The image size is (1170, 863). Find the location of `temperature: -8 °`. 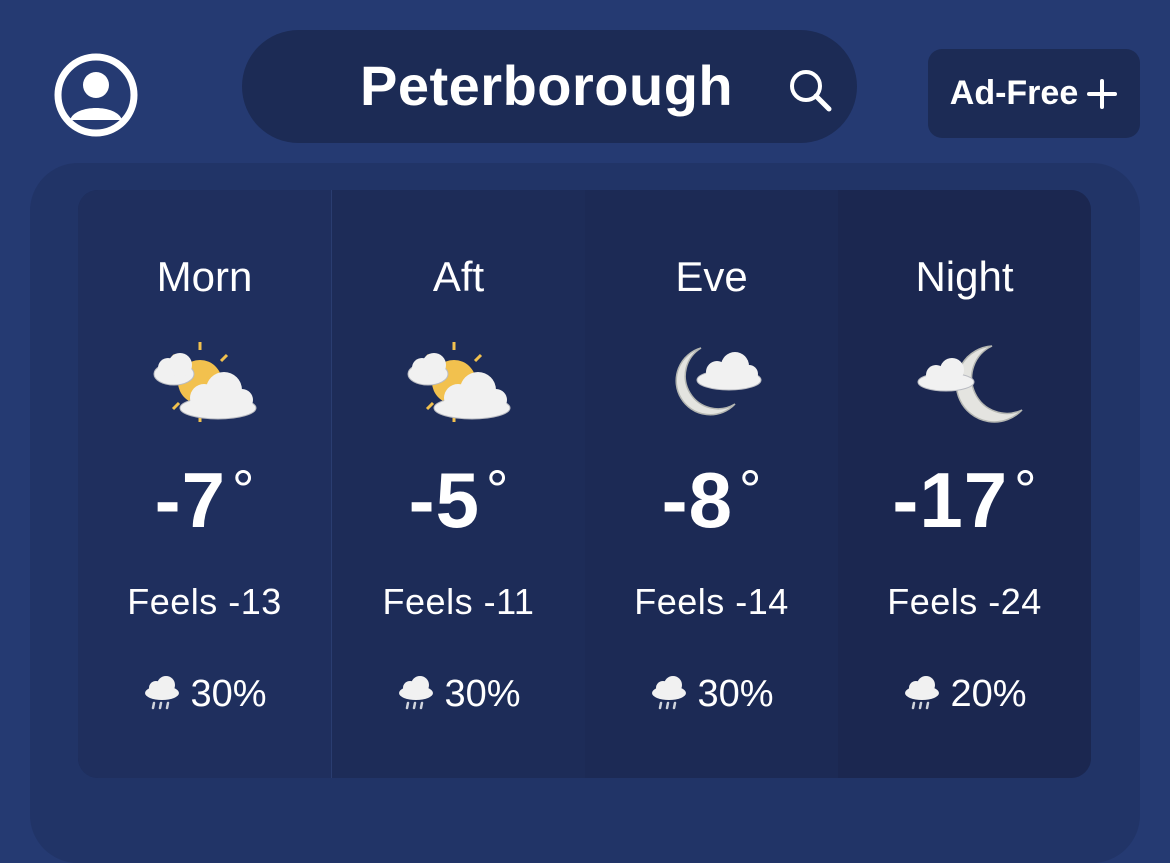

temperature: -8 ° is located at coordinates (711, 511).